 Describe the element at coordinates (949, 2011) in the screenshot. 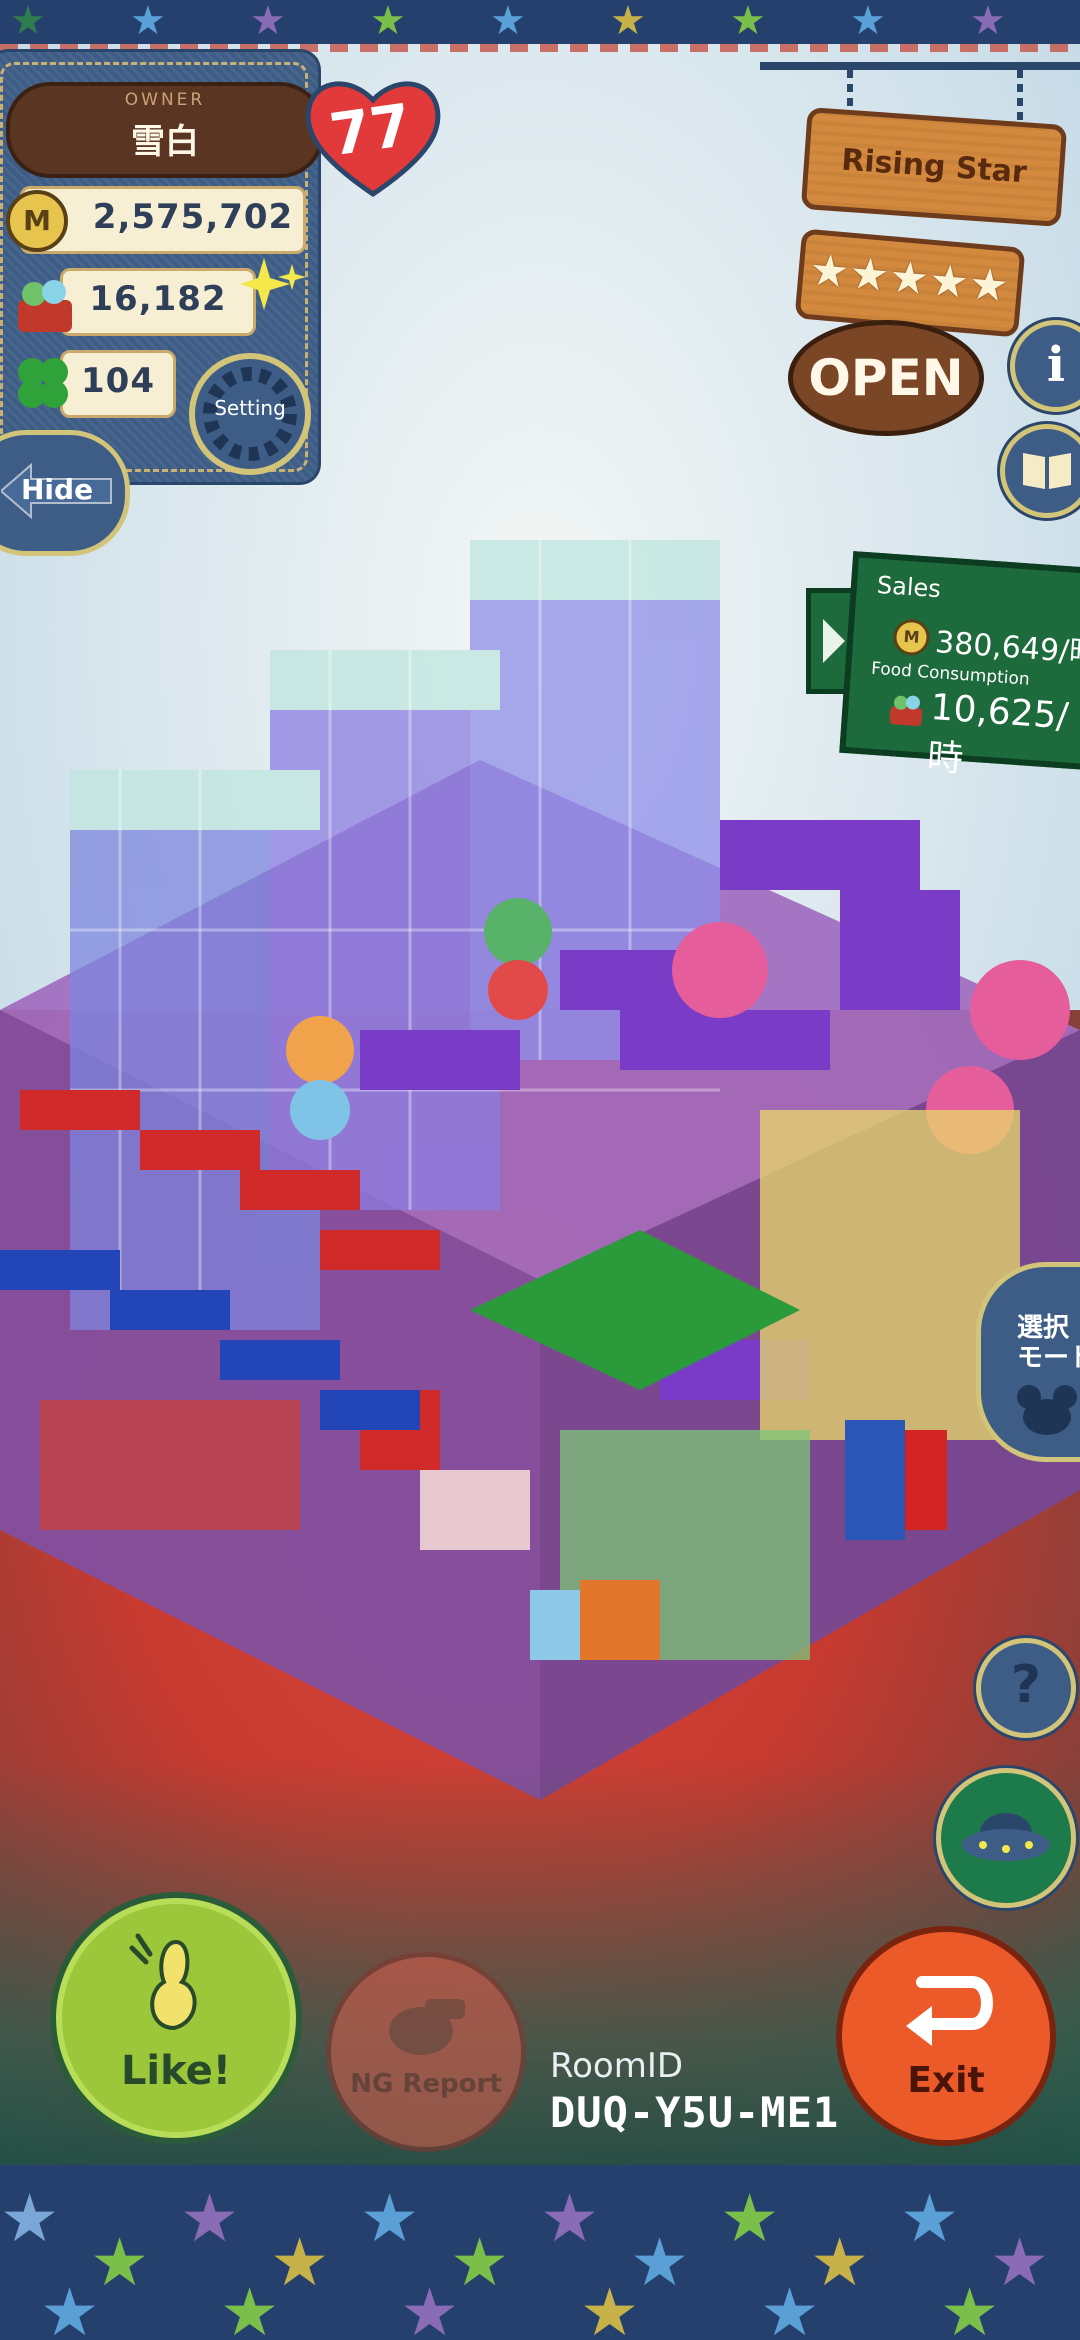

I see `return-arrow-icon` at that location.